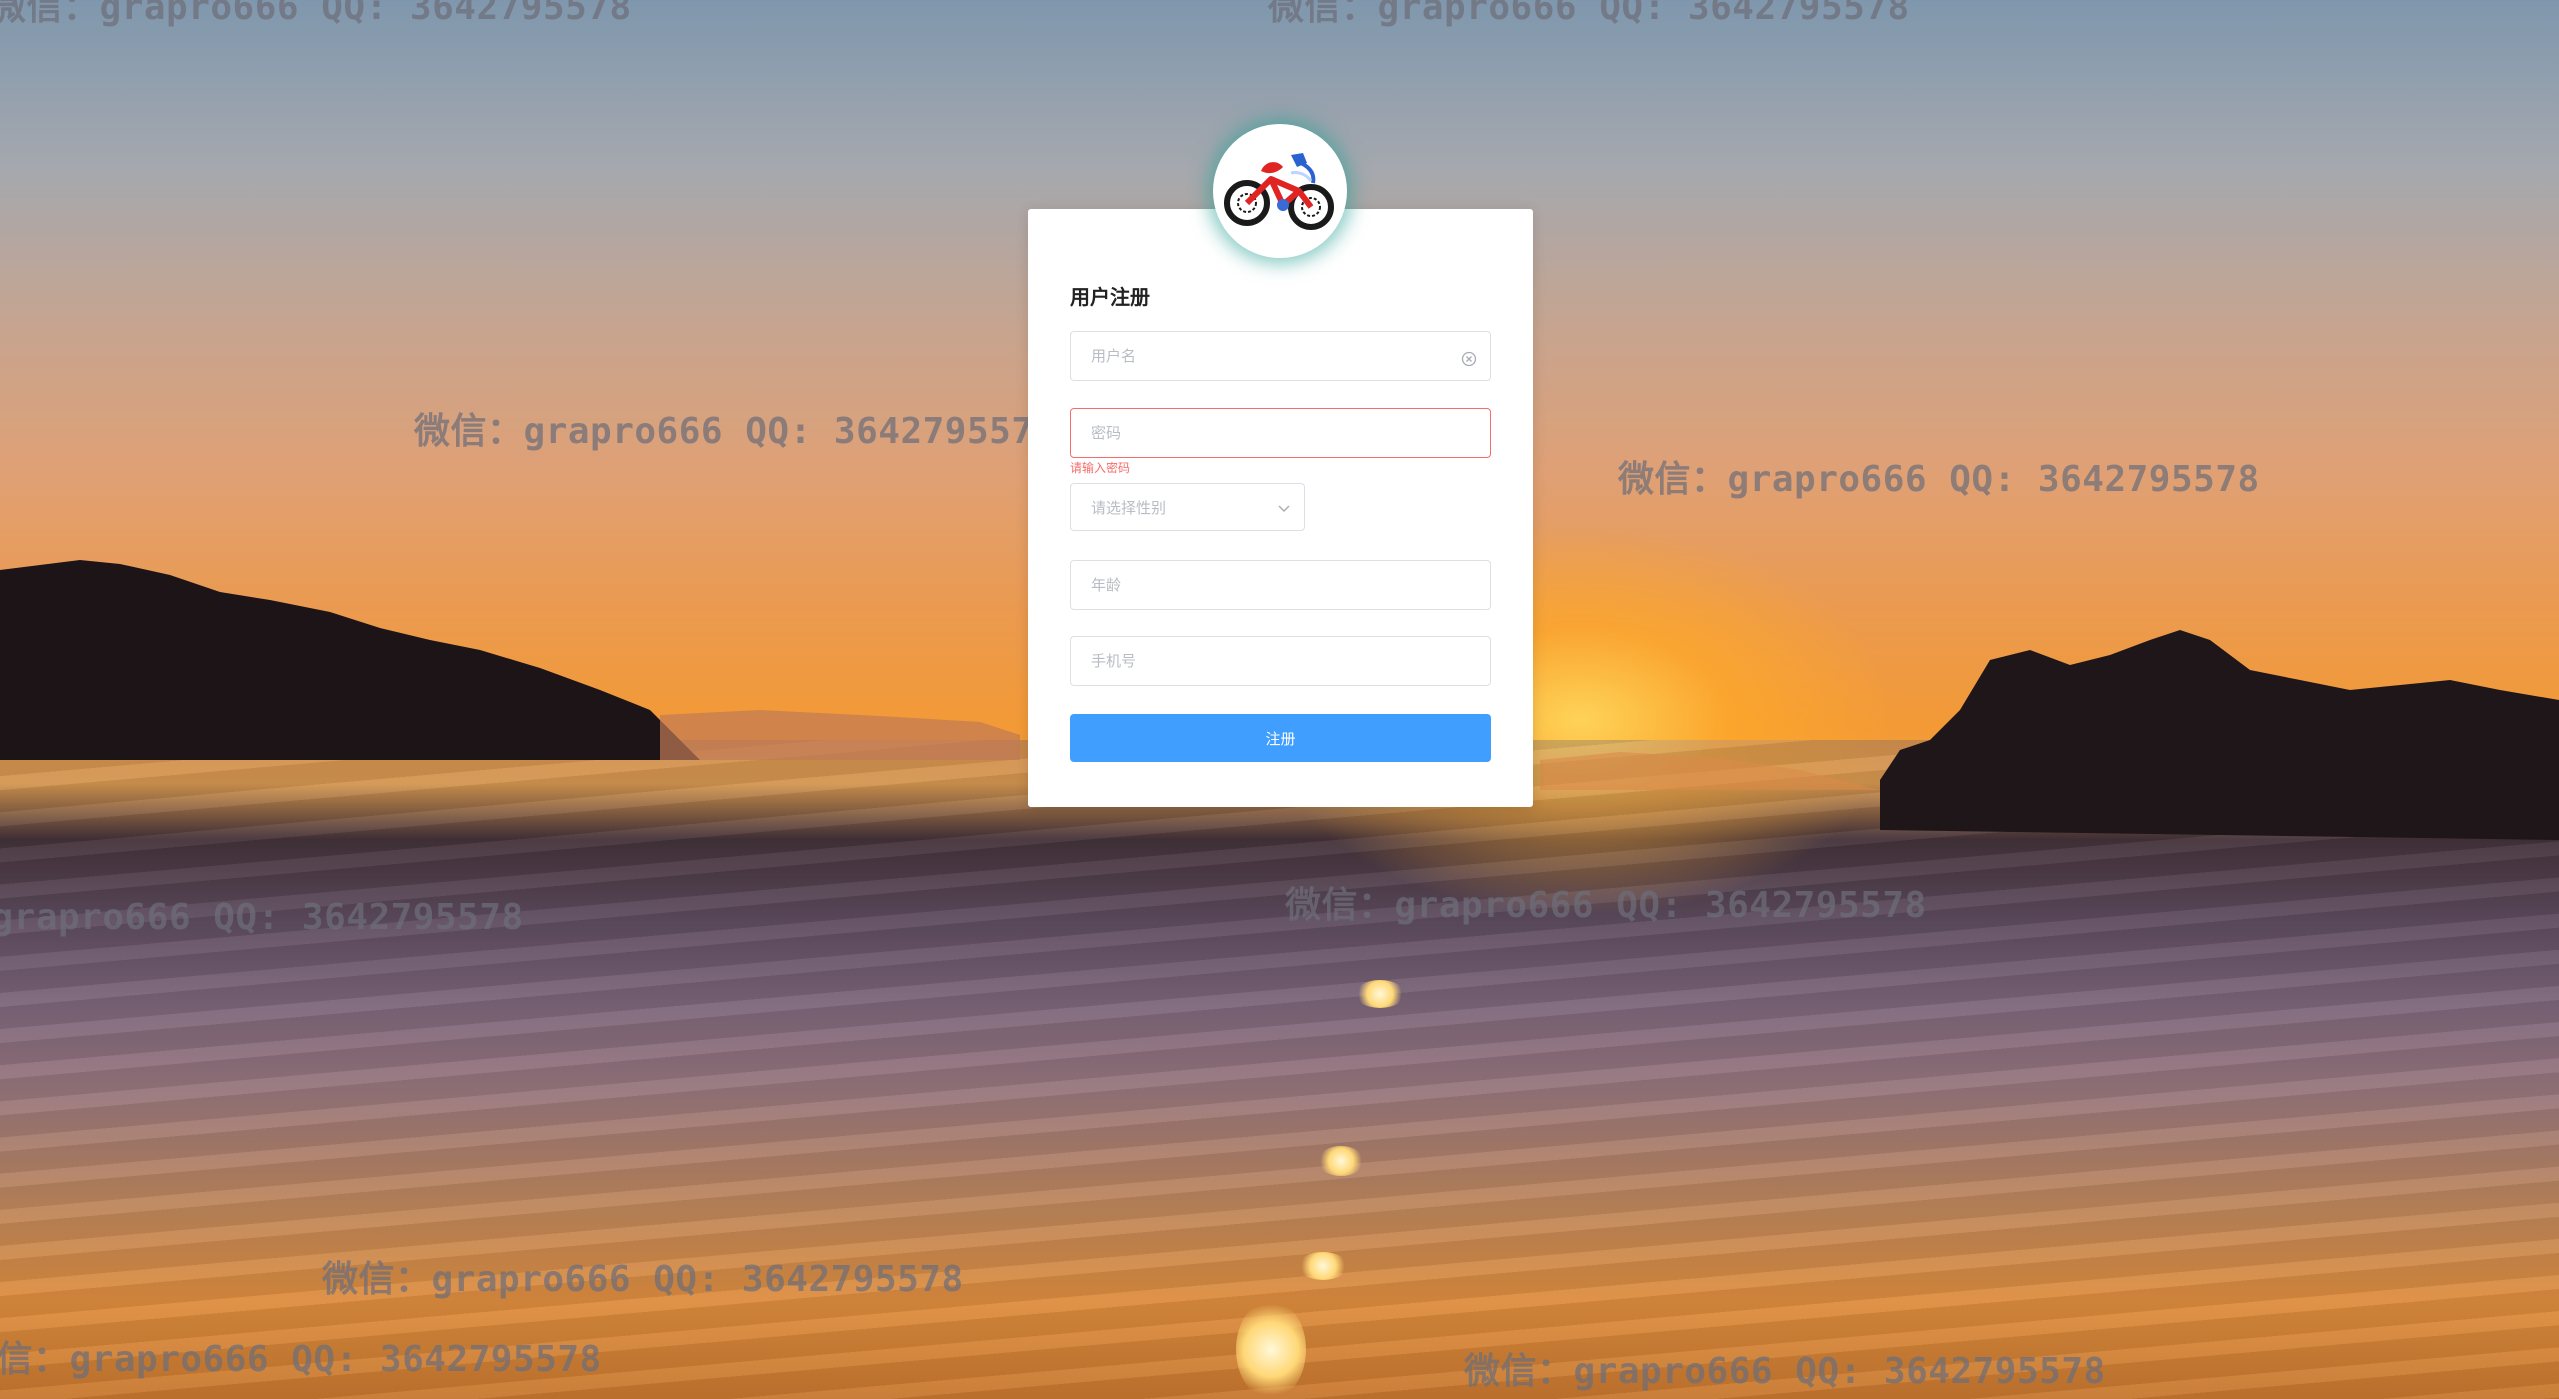 The width and height of the screenshot is (2559, 1399). I want to click on password-error-text: 请输入密码, so click(1100, 468).